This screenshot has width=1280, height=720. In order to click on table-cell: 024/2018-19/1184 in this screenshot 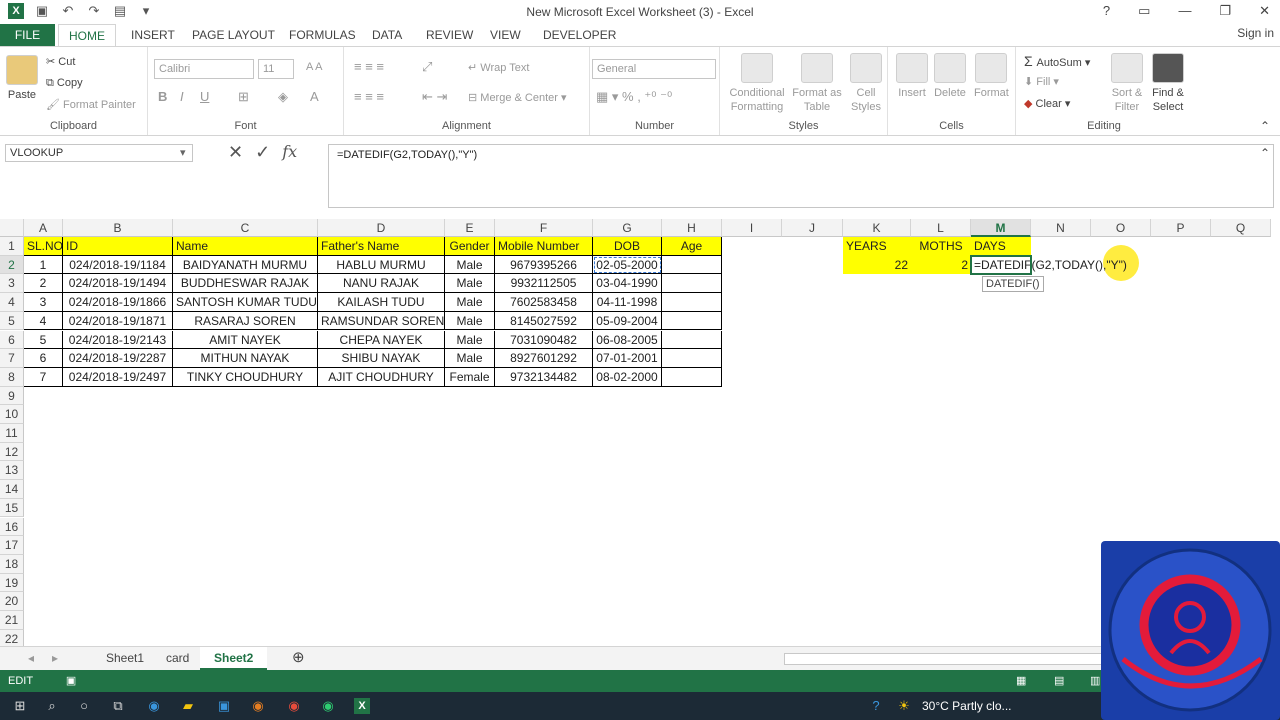, I will do `click(118, 265)`.